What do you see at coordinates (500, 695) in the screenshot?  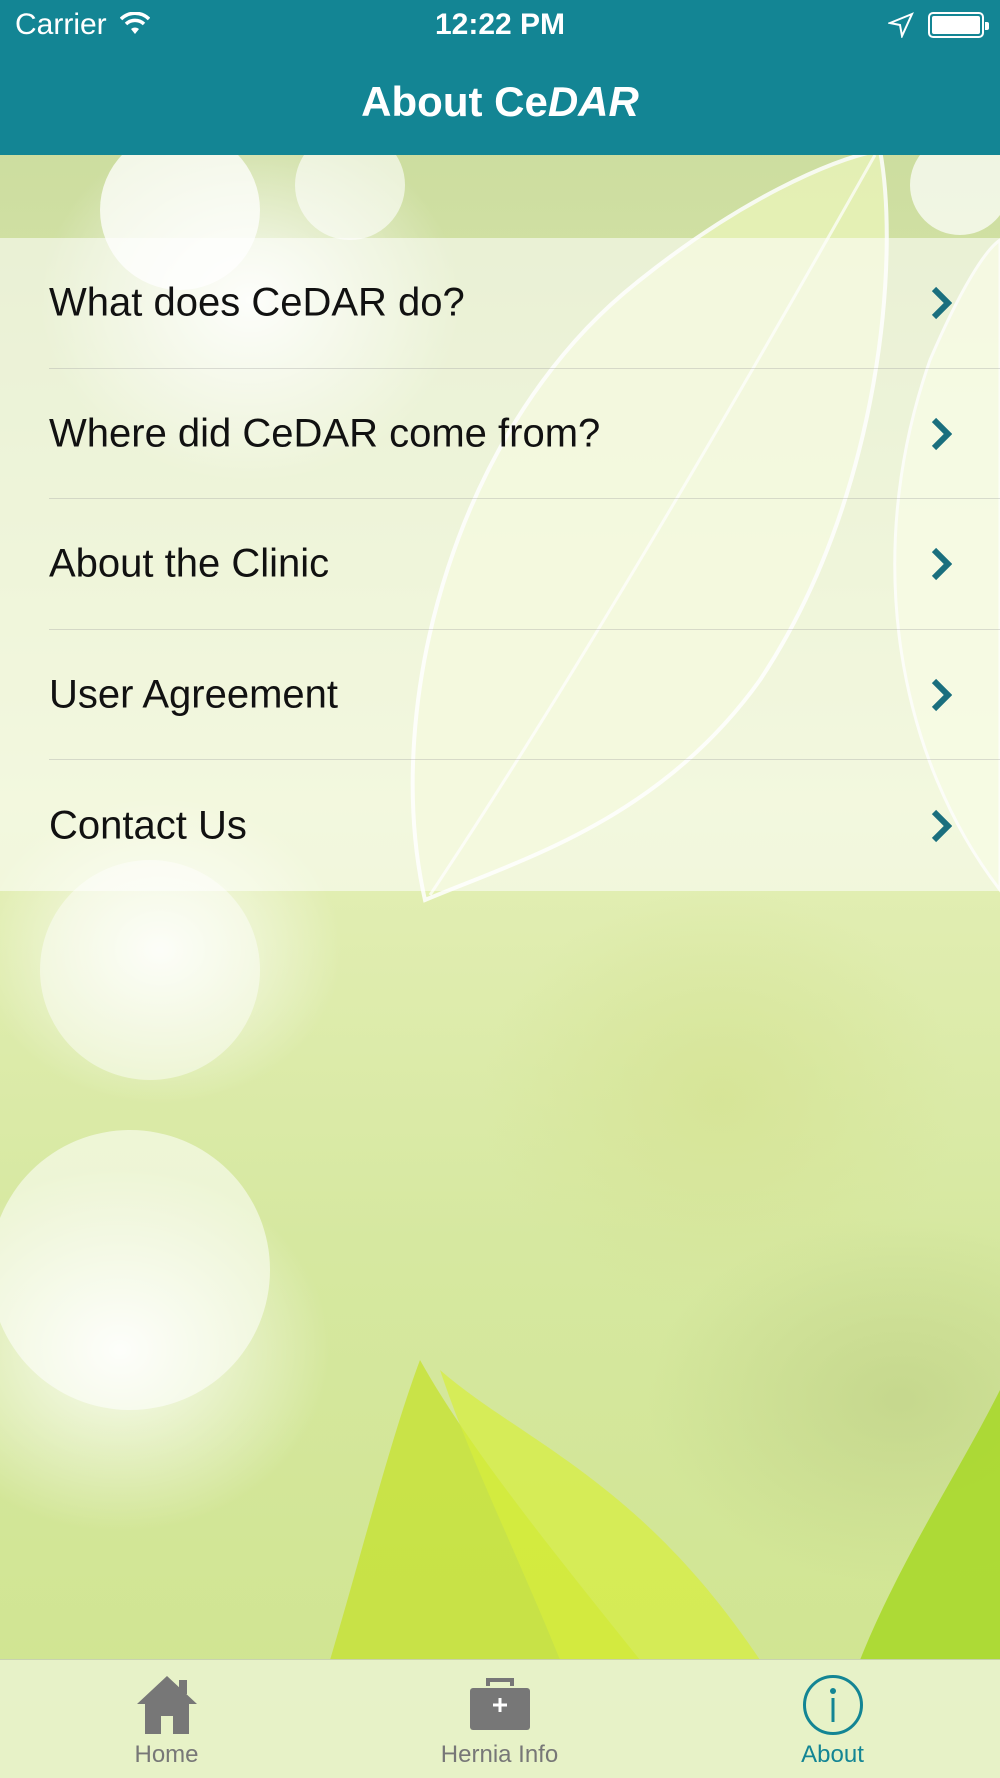 I see `menu-item-user-agreement: User Agreement` at bounding box center [500, 695].